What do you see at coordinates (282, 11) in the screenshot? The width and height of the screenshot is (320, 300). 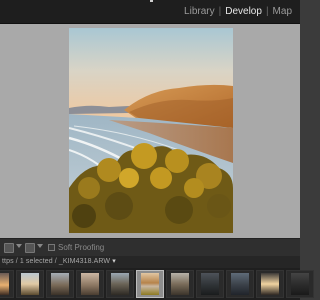 I see `module-map: Map` at bounding box center [282, 11].